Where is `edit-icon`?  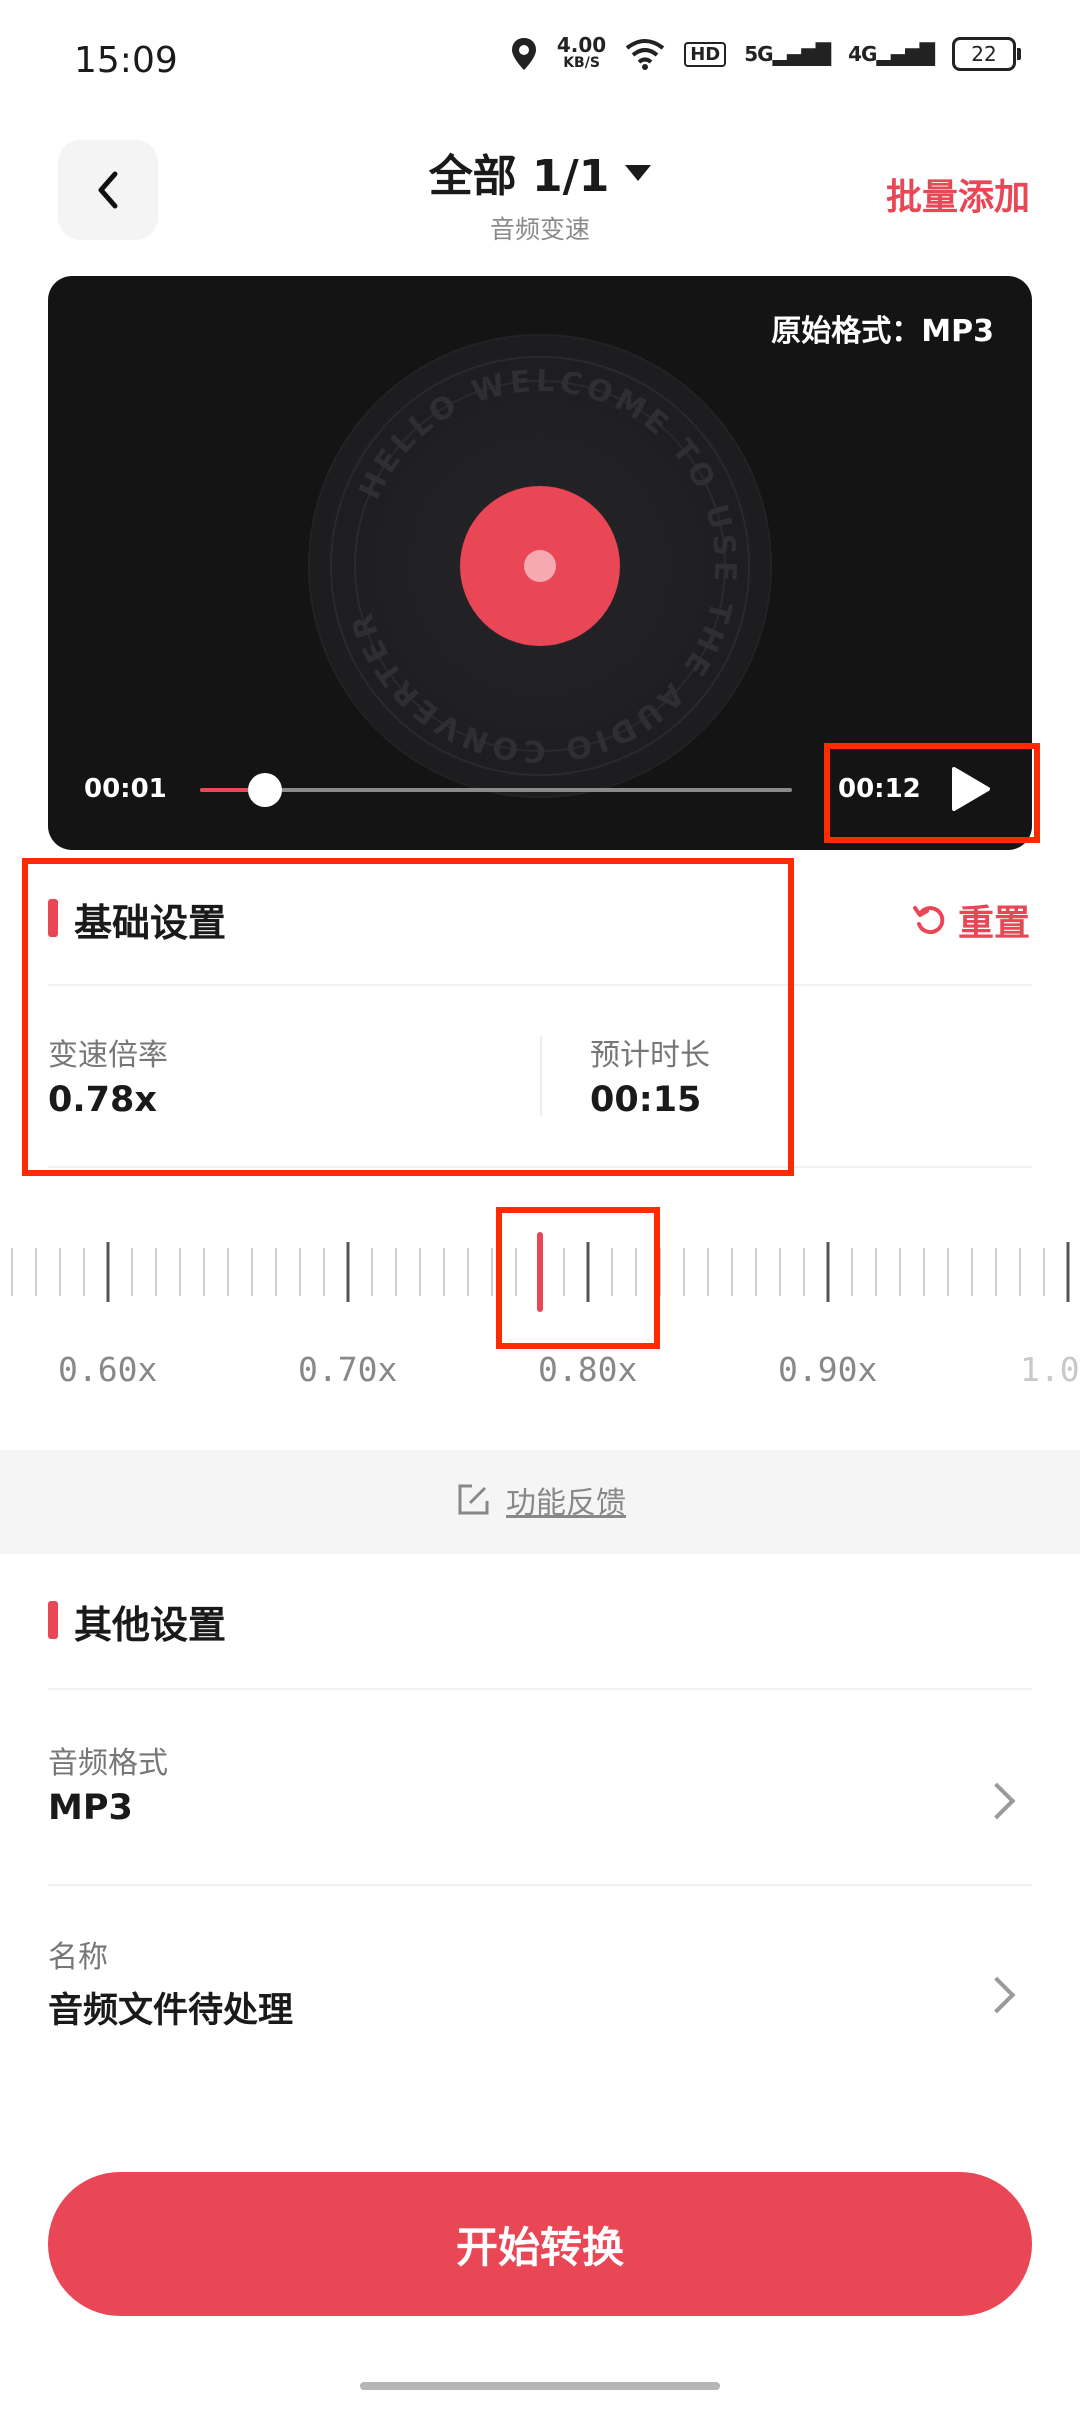 edit-icon is located at coordinates (473, 1499).